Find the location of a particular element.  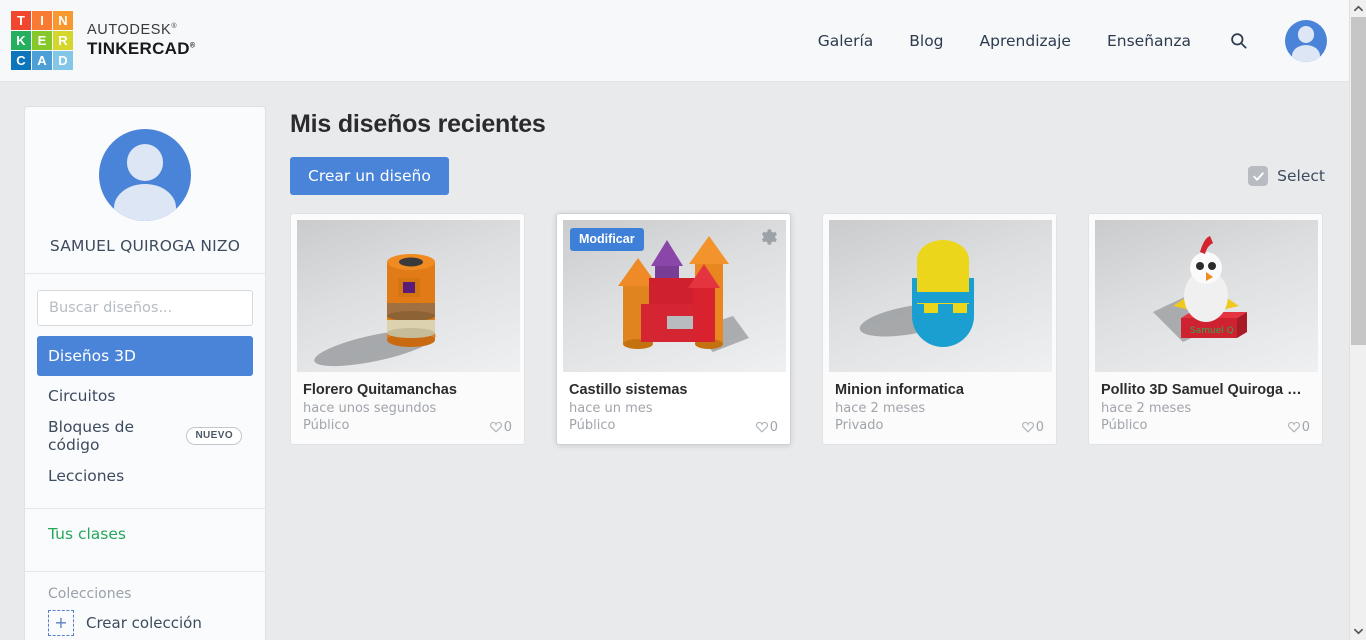

design-card-info: Castillo sistemas hace un mes Público 0 is located at coordinates (673, 408).